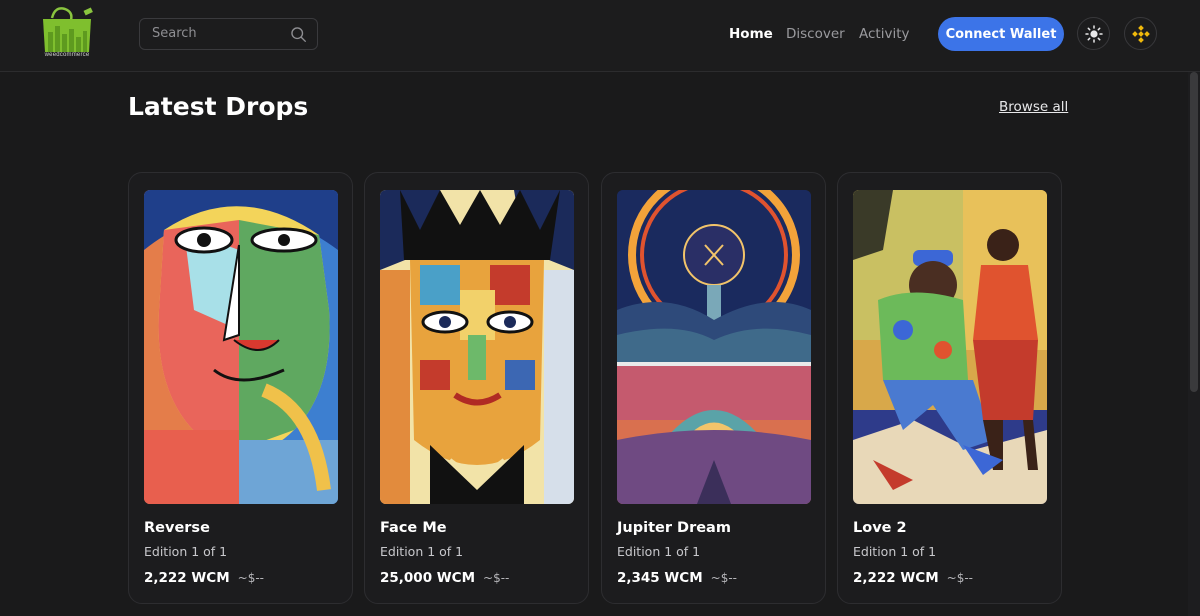 The width and height of the screenshot is (1200, 616). I want to click on price-wcm: 2,345 WCM, so click(660, 578).